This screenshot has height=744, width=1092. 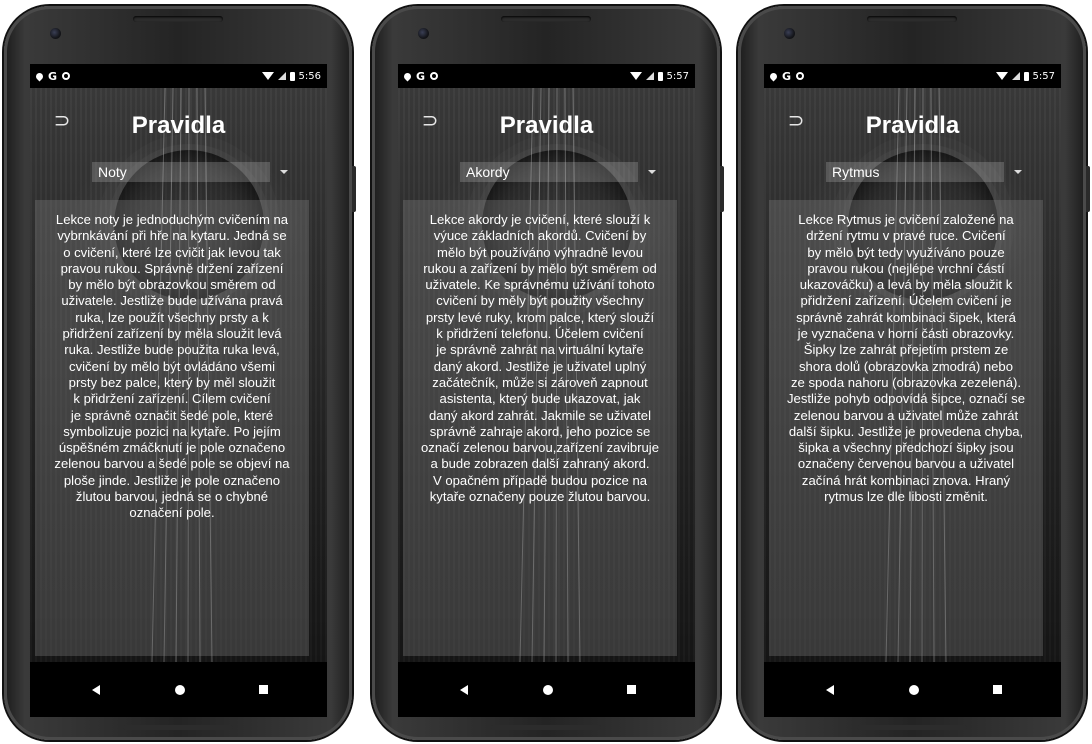 What do you see at coordinates (309, 76) in the screenshot?
I see `status-time: 5:56` at bounding box center [309, 76].